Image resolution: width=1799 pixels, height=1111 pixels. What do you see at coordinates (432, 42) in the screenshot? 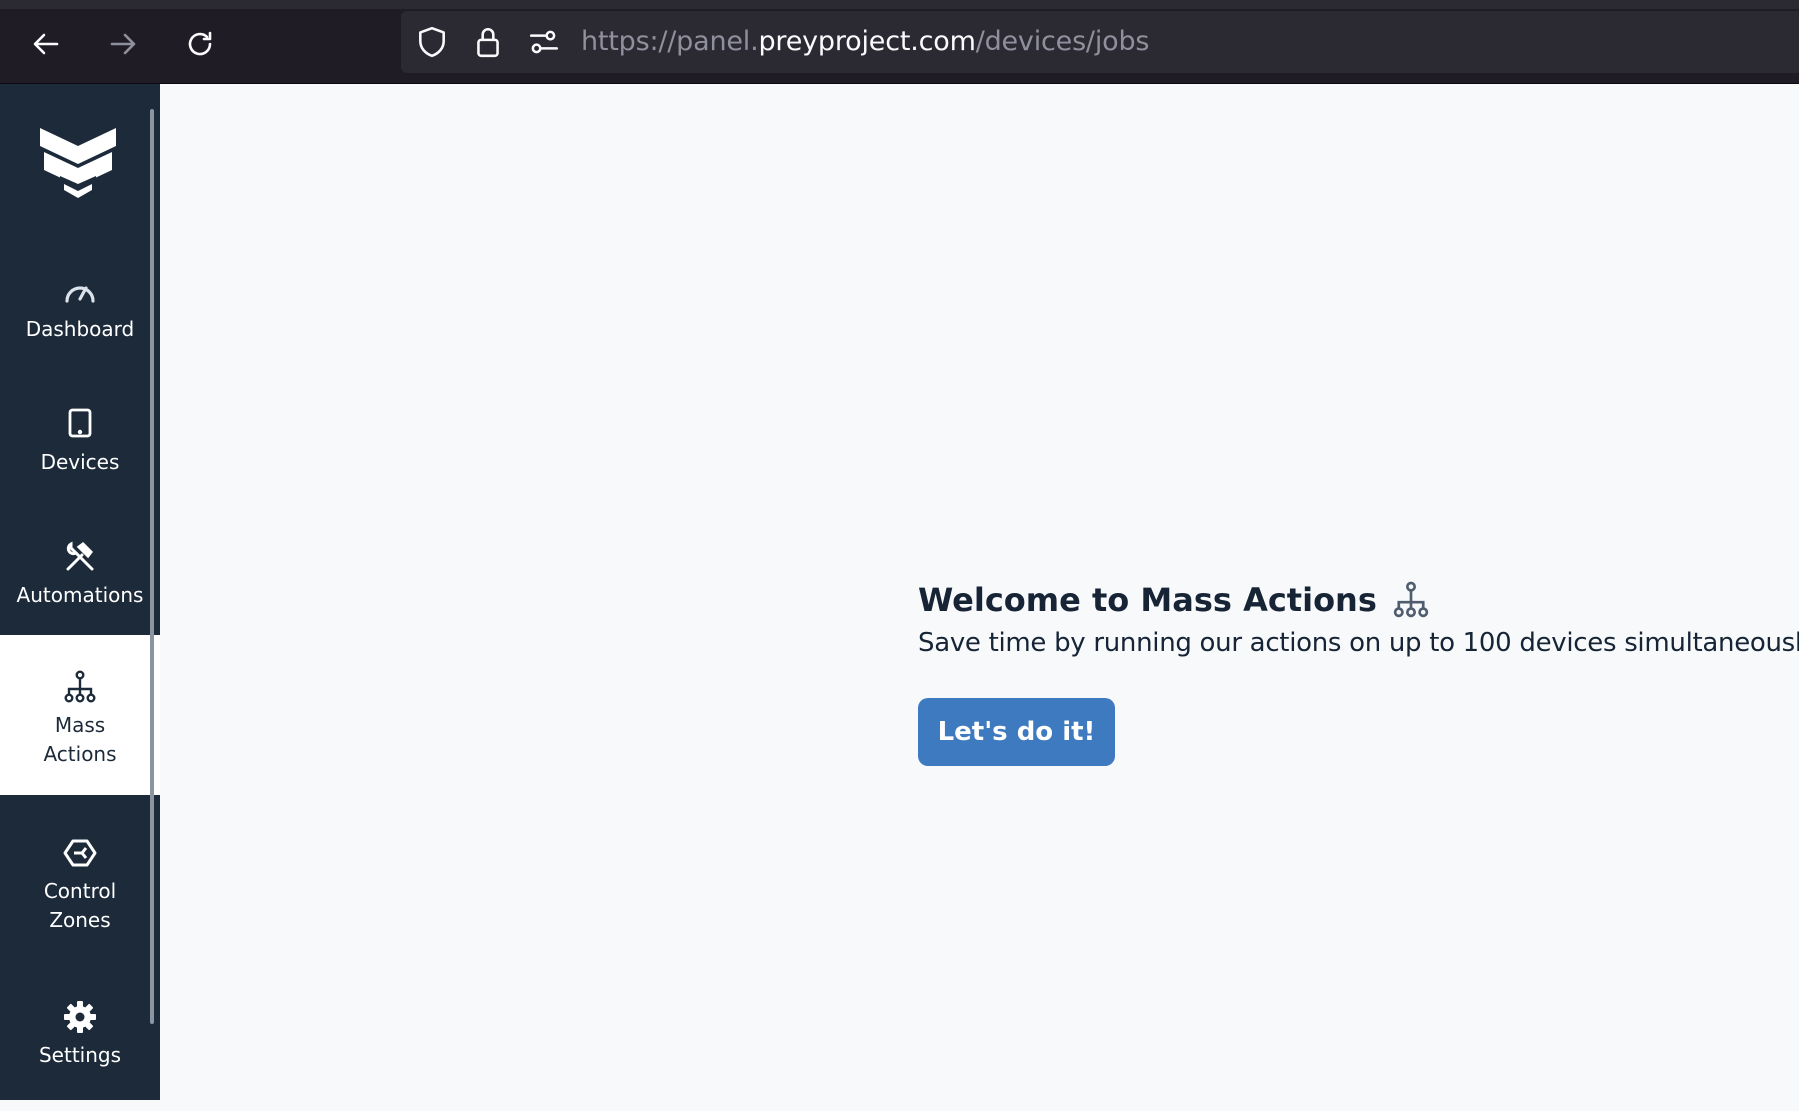
I see `shield-icon` at bounding box center [432, 42].